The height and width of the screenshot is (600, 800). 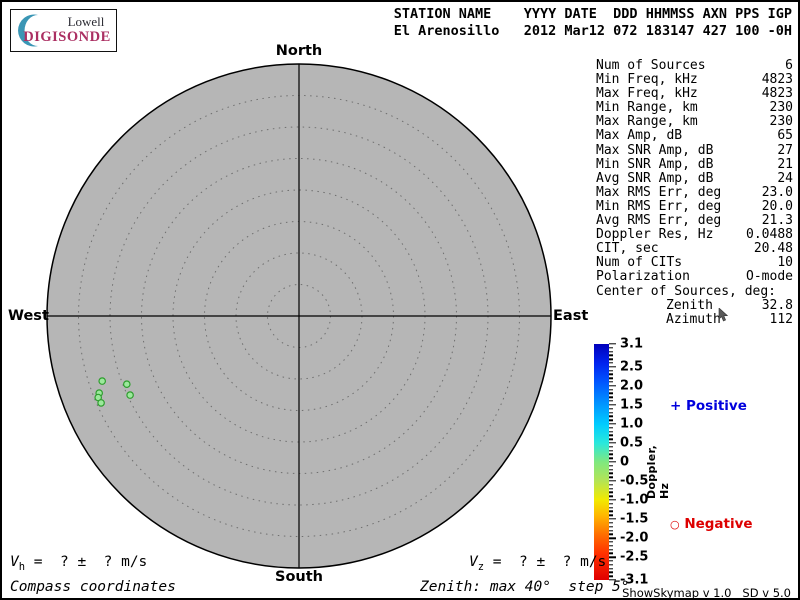 I want to click on stat-value: 23.0, so click(x=777, y=192).